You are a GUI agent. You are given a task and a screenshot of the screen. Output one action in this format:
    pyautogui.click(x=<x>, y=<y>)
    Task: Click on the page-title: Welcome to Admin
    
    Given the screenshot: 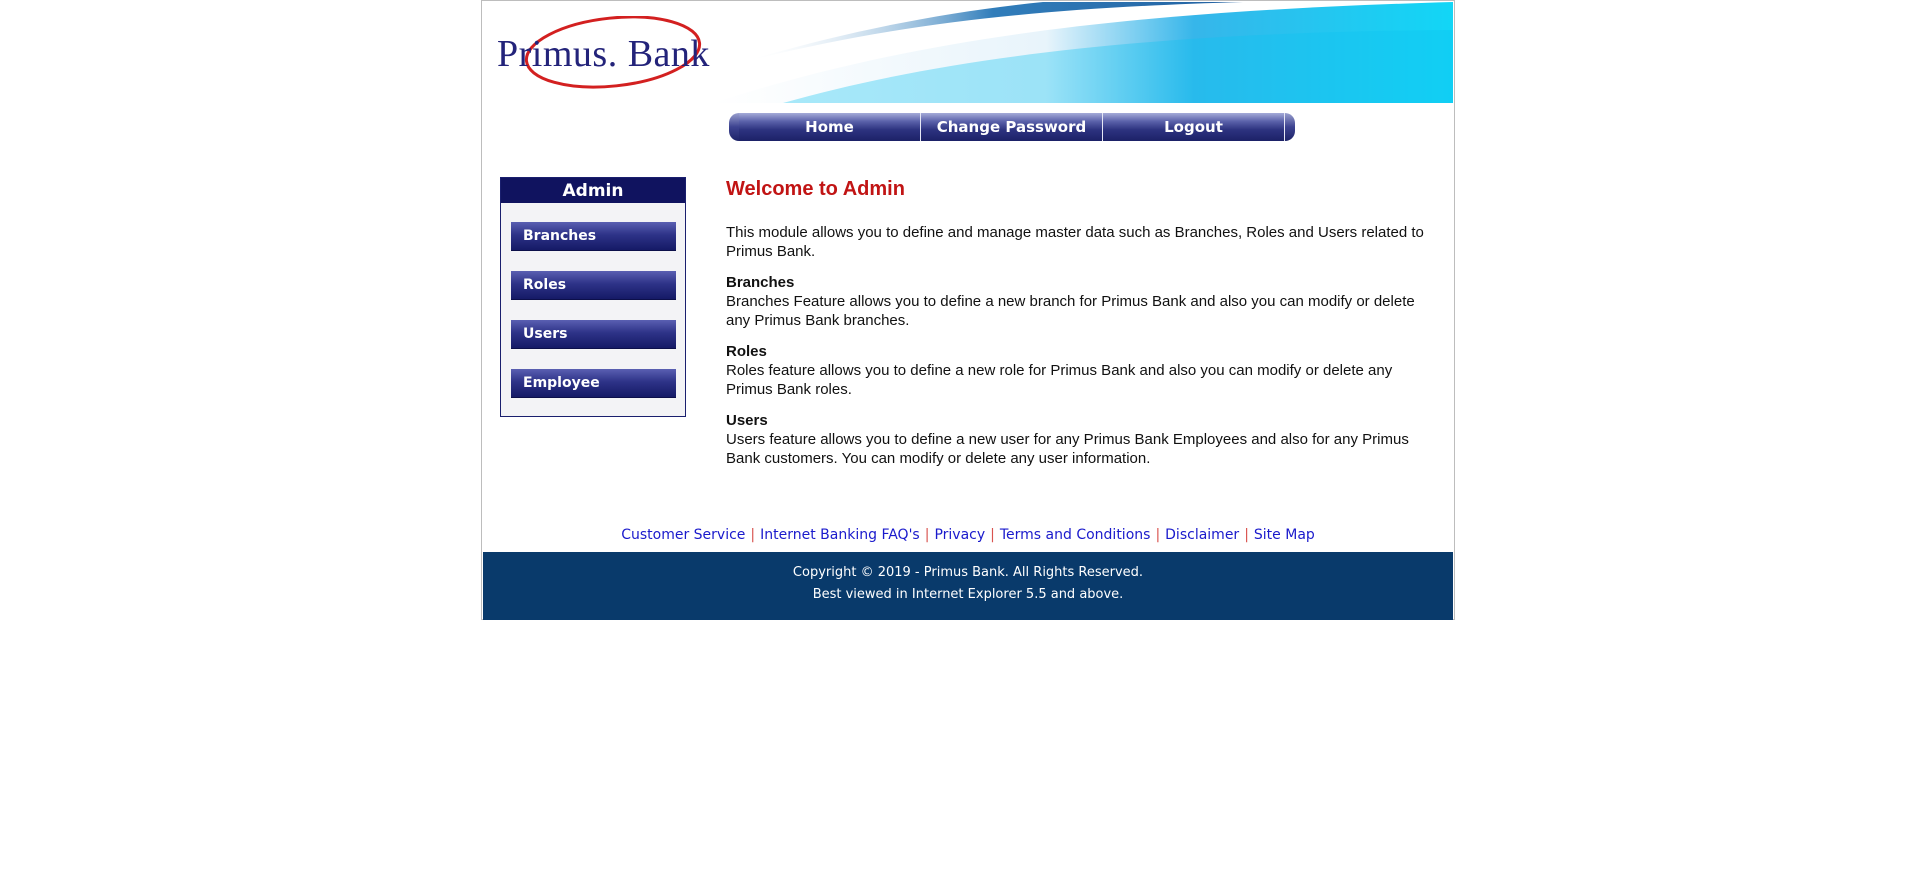 What is the action you would take?
    pyautogui.click(x=815, y=189)
    